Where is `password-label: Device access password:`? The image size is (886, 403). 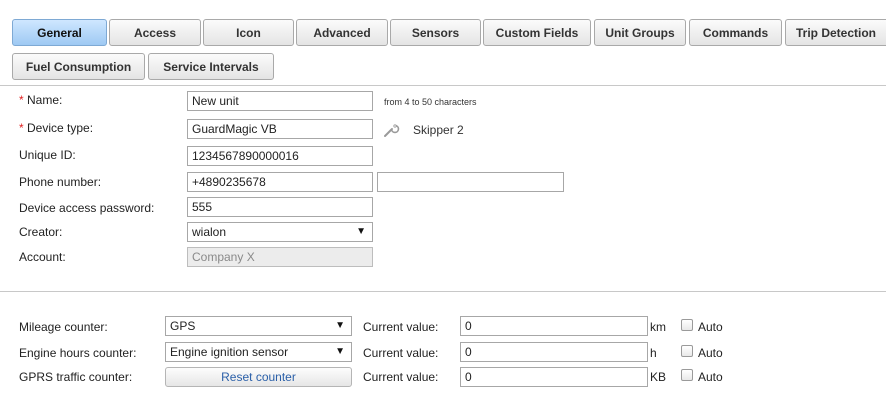
password-label: Device access password: is located at coordinates (87, 208).